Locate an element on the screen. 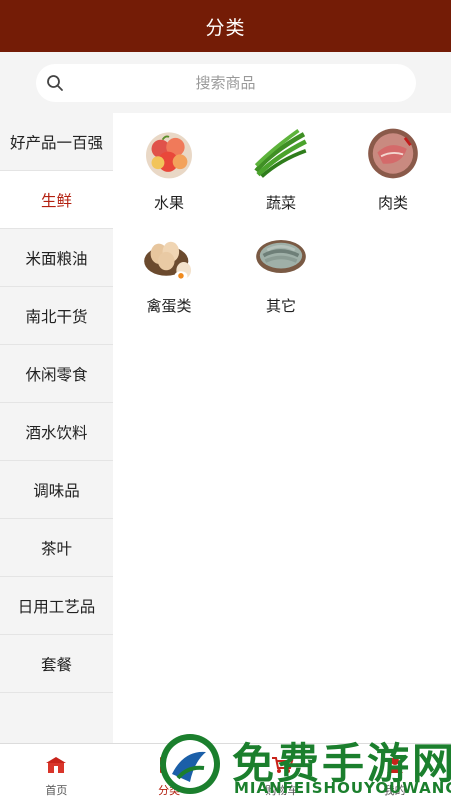  subcategory-eggs: 禽蛋类 is located at coordinates (169, 266).